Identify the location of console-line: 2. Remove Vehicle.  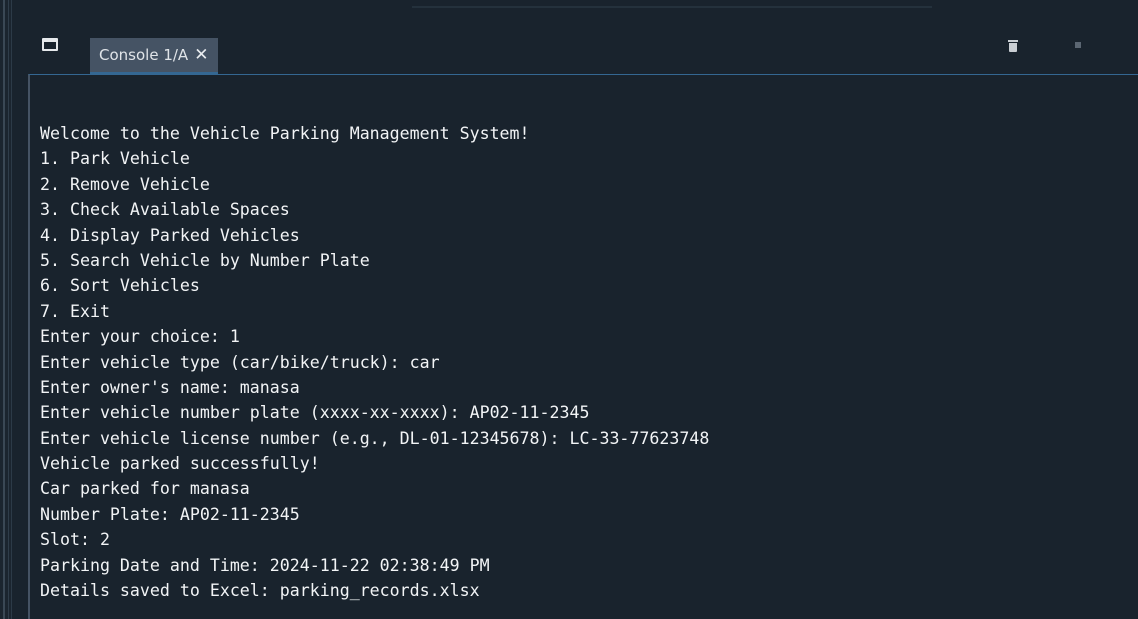
(125, 184).